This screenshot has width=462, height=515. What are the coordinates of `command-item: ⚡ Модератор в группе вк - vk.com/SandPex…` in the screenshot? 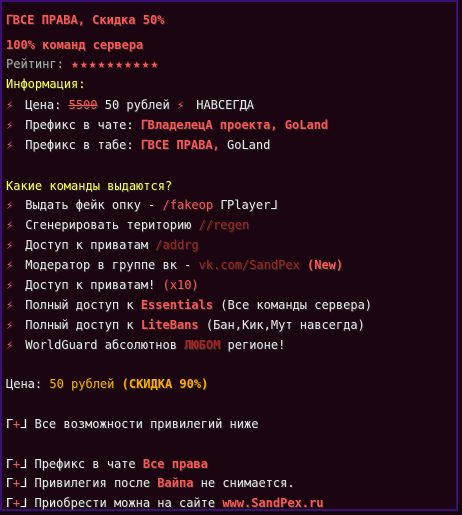 It's located at (174, 265).